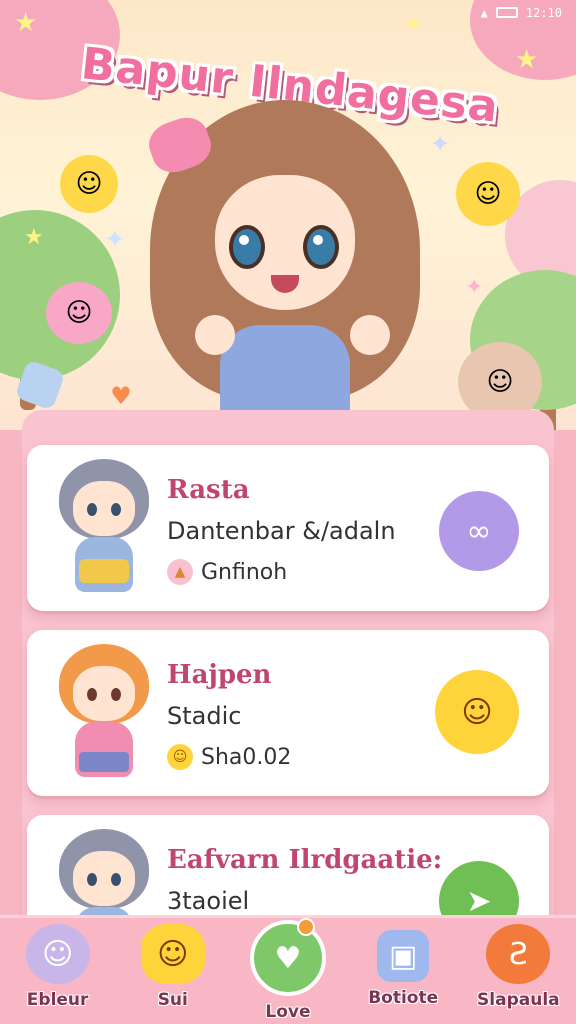  I want to click on wifi-icon: ▲, so click(484, 13).